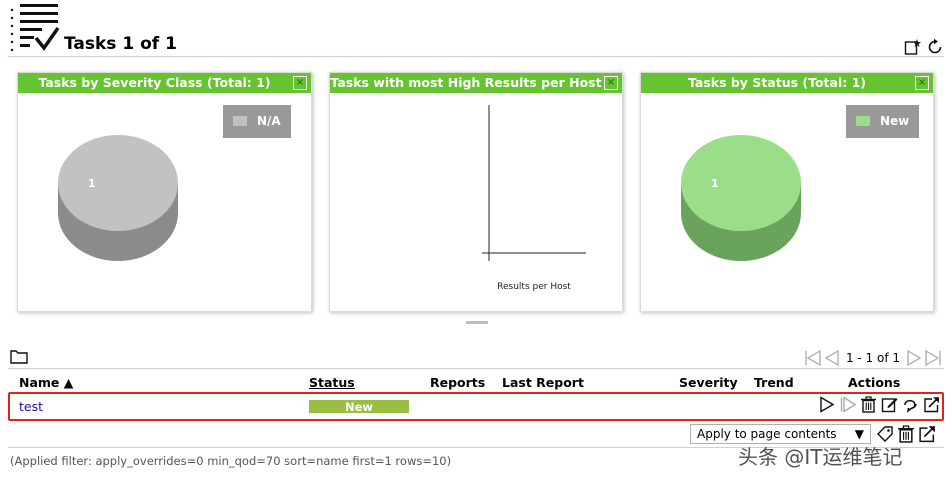 This screenshot has width=952, height=480. What do you see at coordinates (868, 404) in the screenshot?
I see `trash-icon` at bounding box center [868, 404].